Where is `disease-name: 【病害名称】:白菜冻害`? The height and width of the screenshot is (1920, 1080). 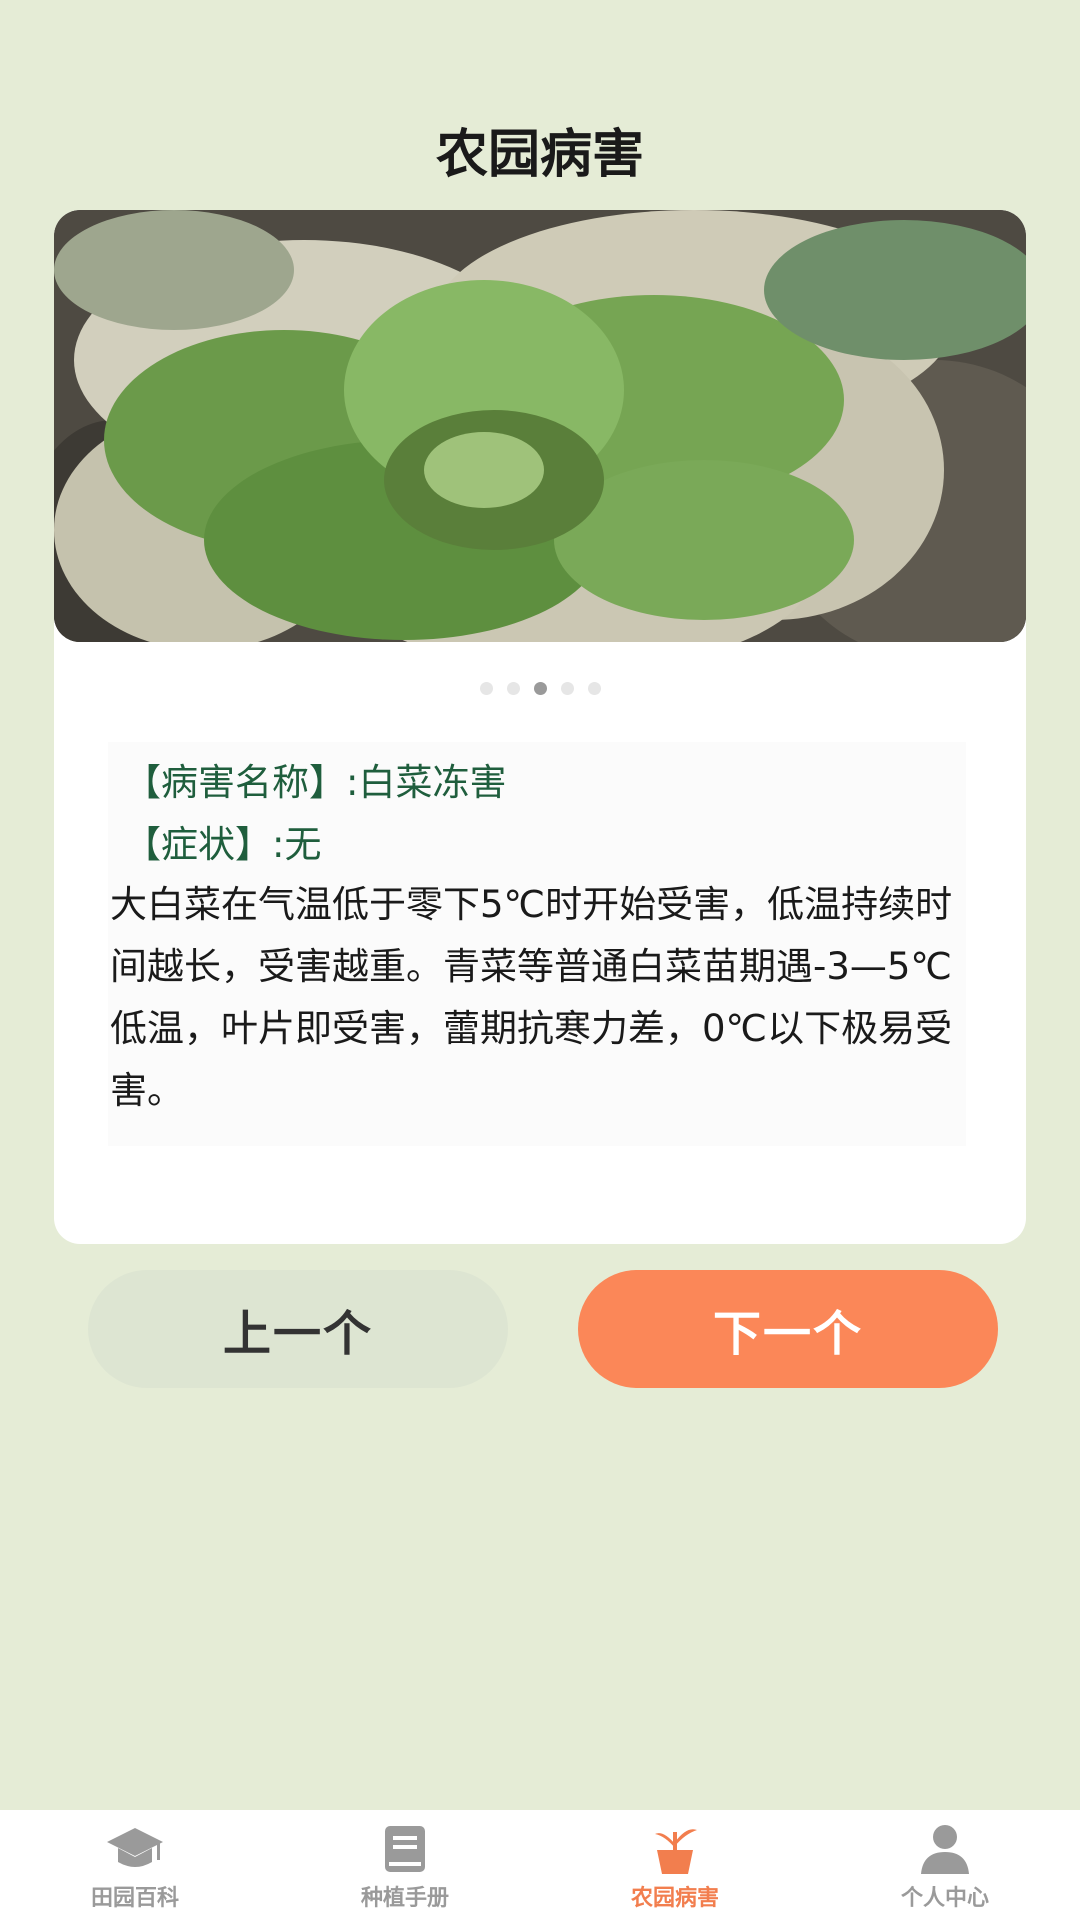 disease-name: 【病害名称】:白菜冻害 is located at coordinates (315, 782).